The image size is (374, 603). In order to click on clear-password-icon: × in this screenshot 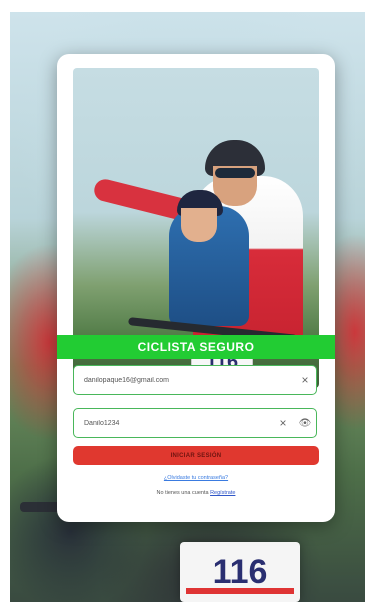, I will do `click(283, 423)`.